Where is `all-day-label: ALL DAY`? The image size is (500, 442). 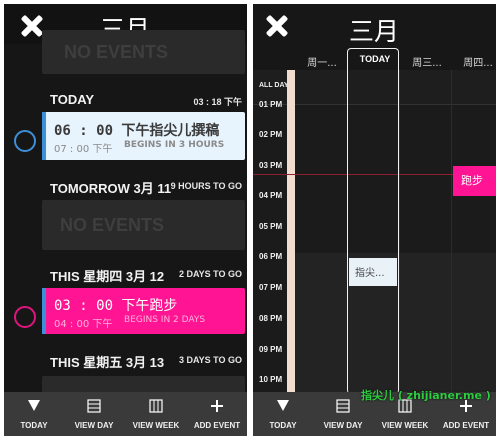
all-day-label: ALL DAY is located at coordinates (274, 85).